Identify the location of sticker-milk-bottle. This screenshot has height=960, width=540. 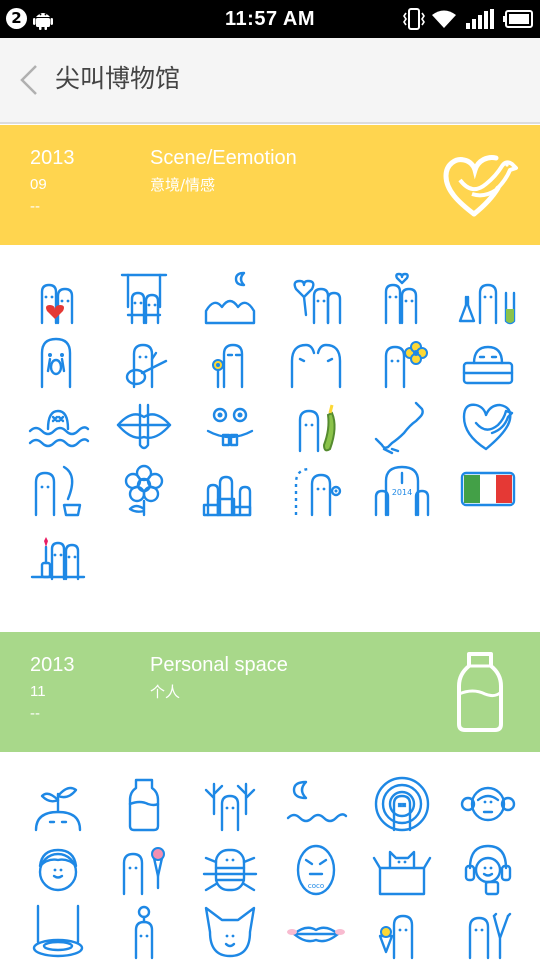
(144, 804).